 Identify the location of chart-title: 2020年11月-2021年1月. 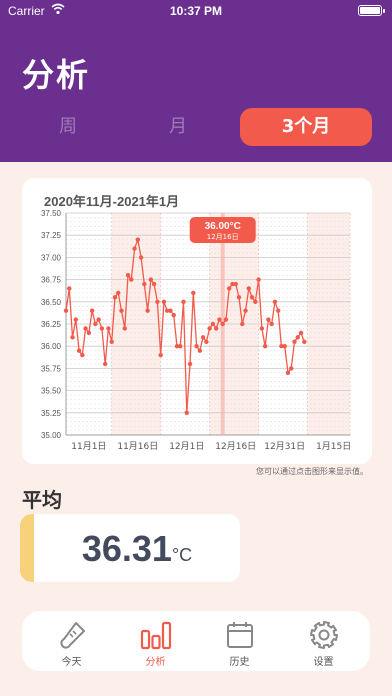
(112, 201).